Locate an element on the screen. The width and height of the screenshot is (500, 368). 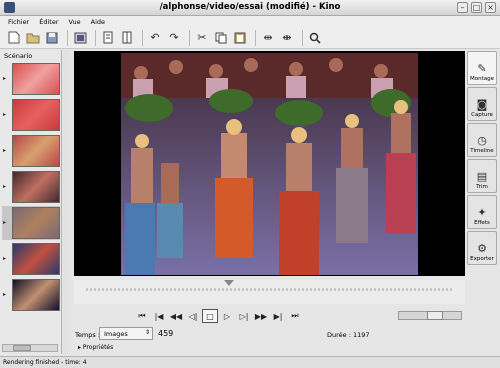
toolbar: ↶ ↷ ✂ ⇹ ⇼ is located at coordinates (250, 38).